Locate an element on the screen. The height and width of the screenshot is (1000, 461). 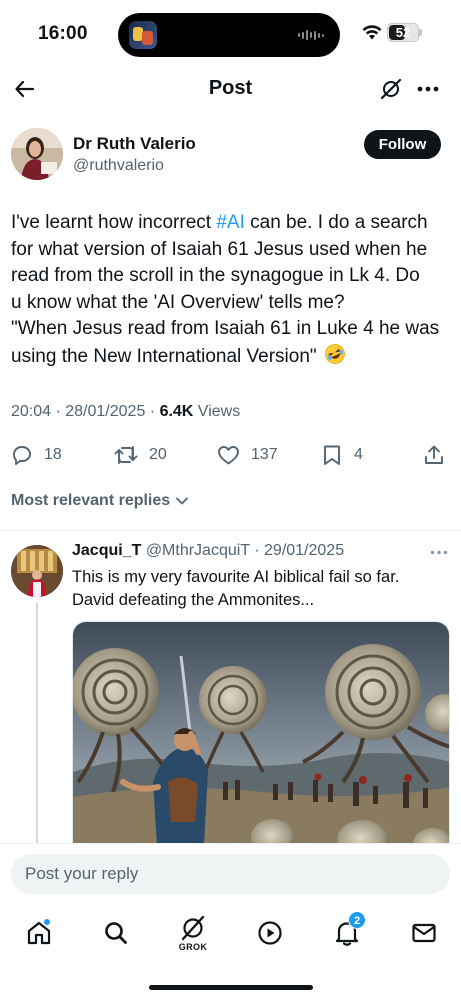
bookmark-icon is located at coordinates (332, 455).